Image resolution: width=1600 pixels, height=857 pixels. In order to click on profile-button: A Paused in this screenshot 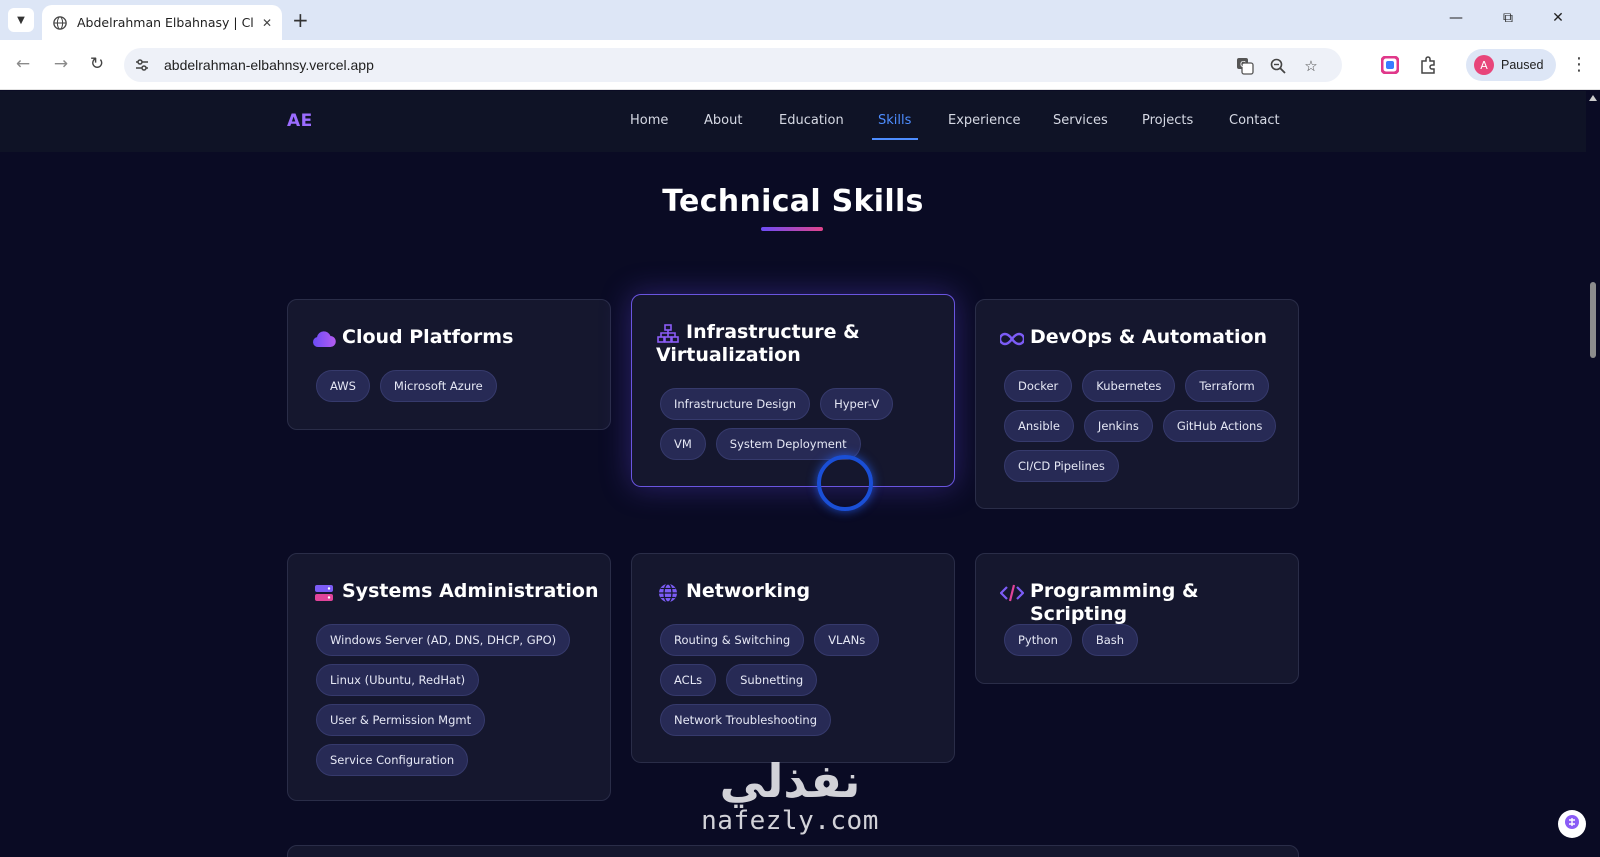, I will do `click(1511, 65)`.